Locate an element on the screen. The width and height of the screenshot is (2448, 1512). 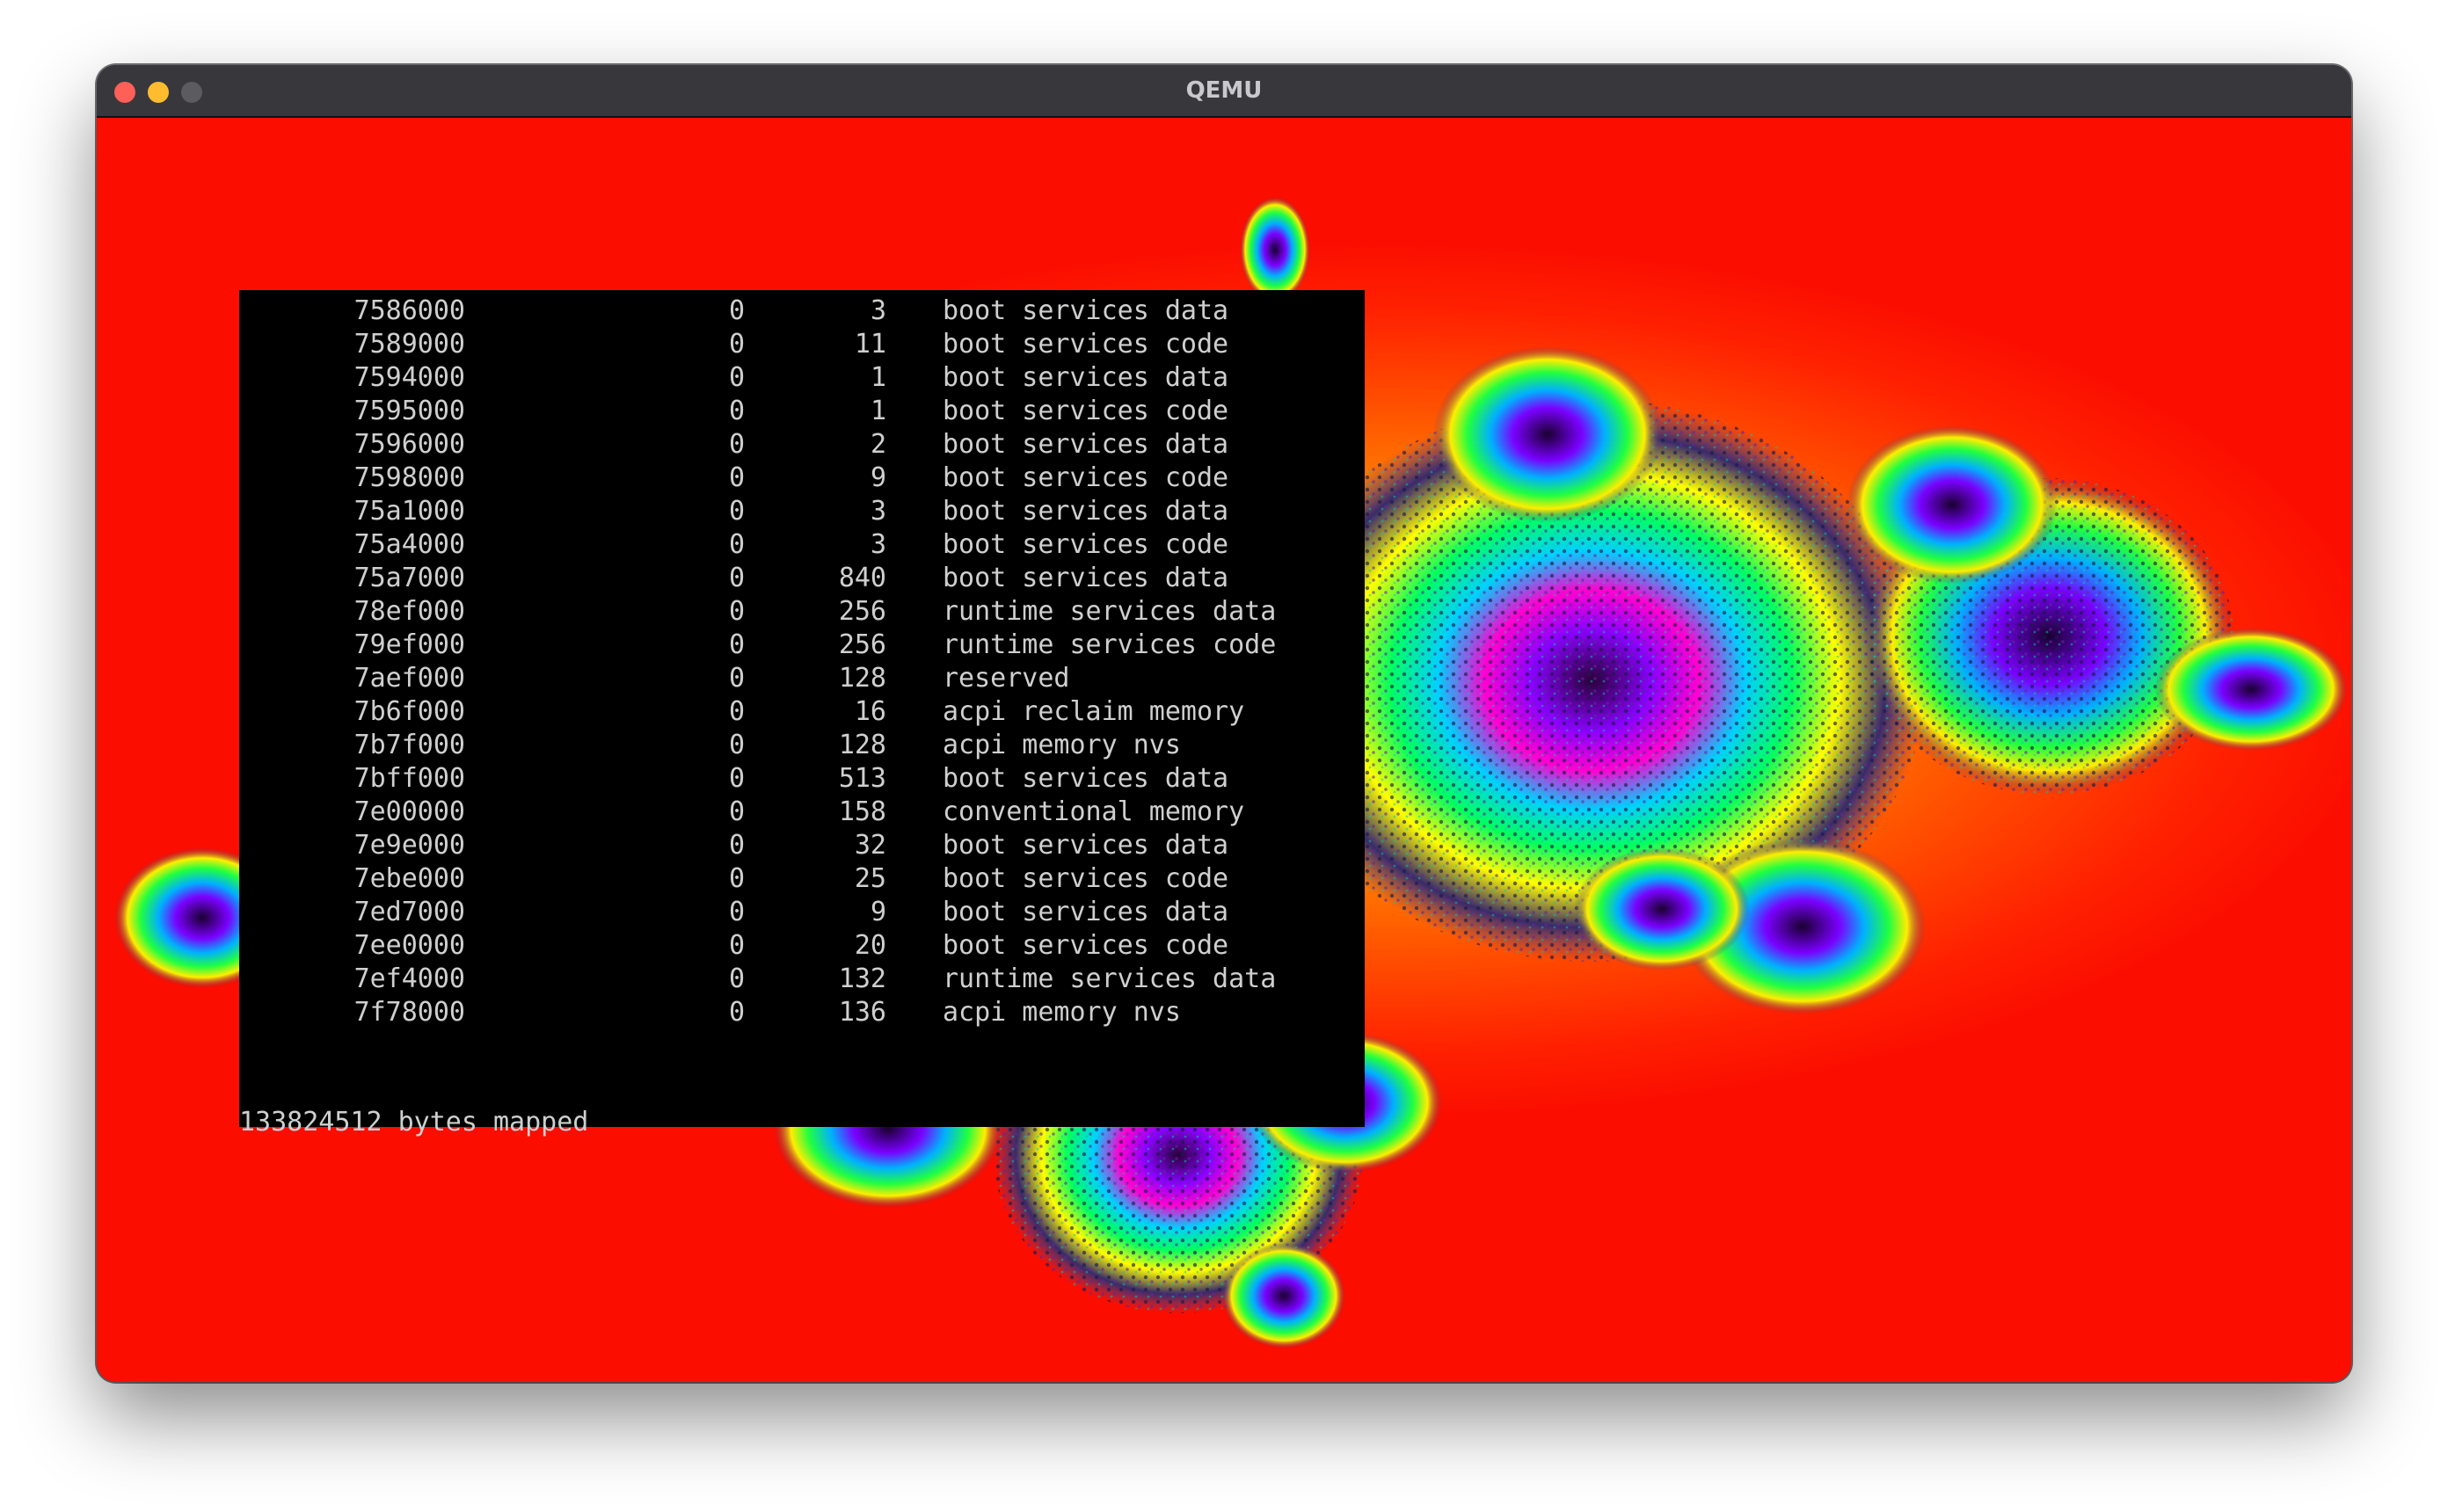
memory-map-row: 7596000 0 2 boot services data is located at coordinates (802, 445).